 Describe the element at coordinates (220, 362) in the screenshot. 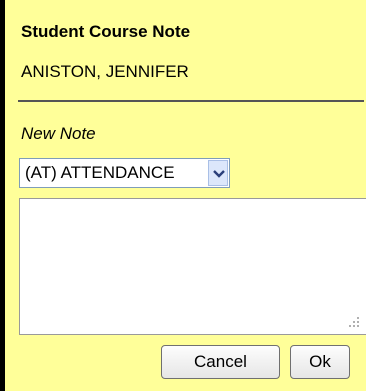

I see `cancel-button: Cancel` at that location.